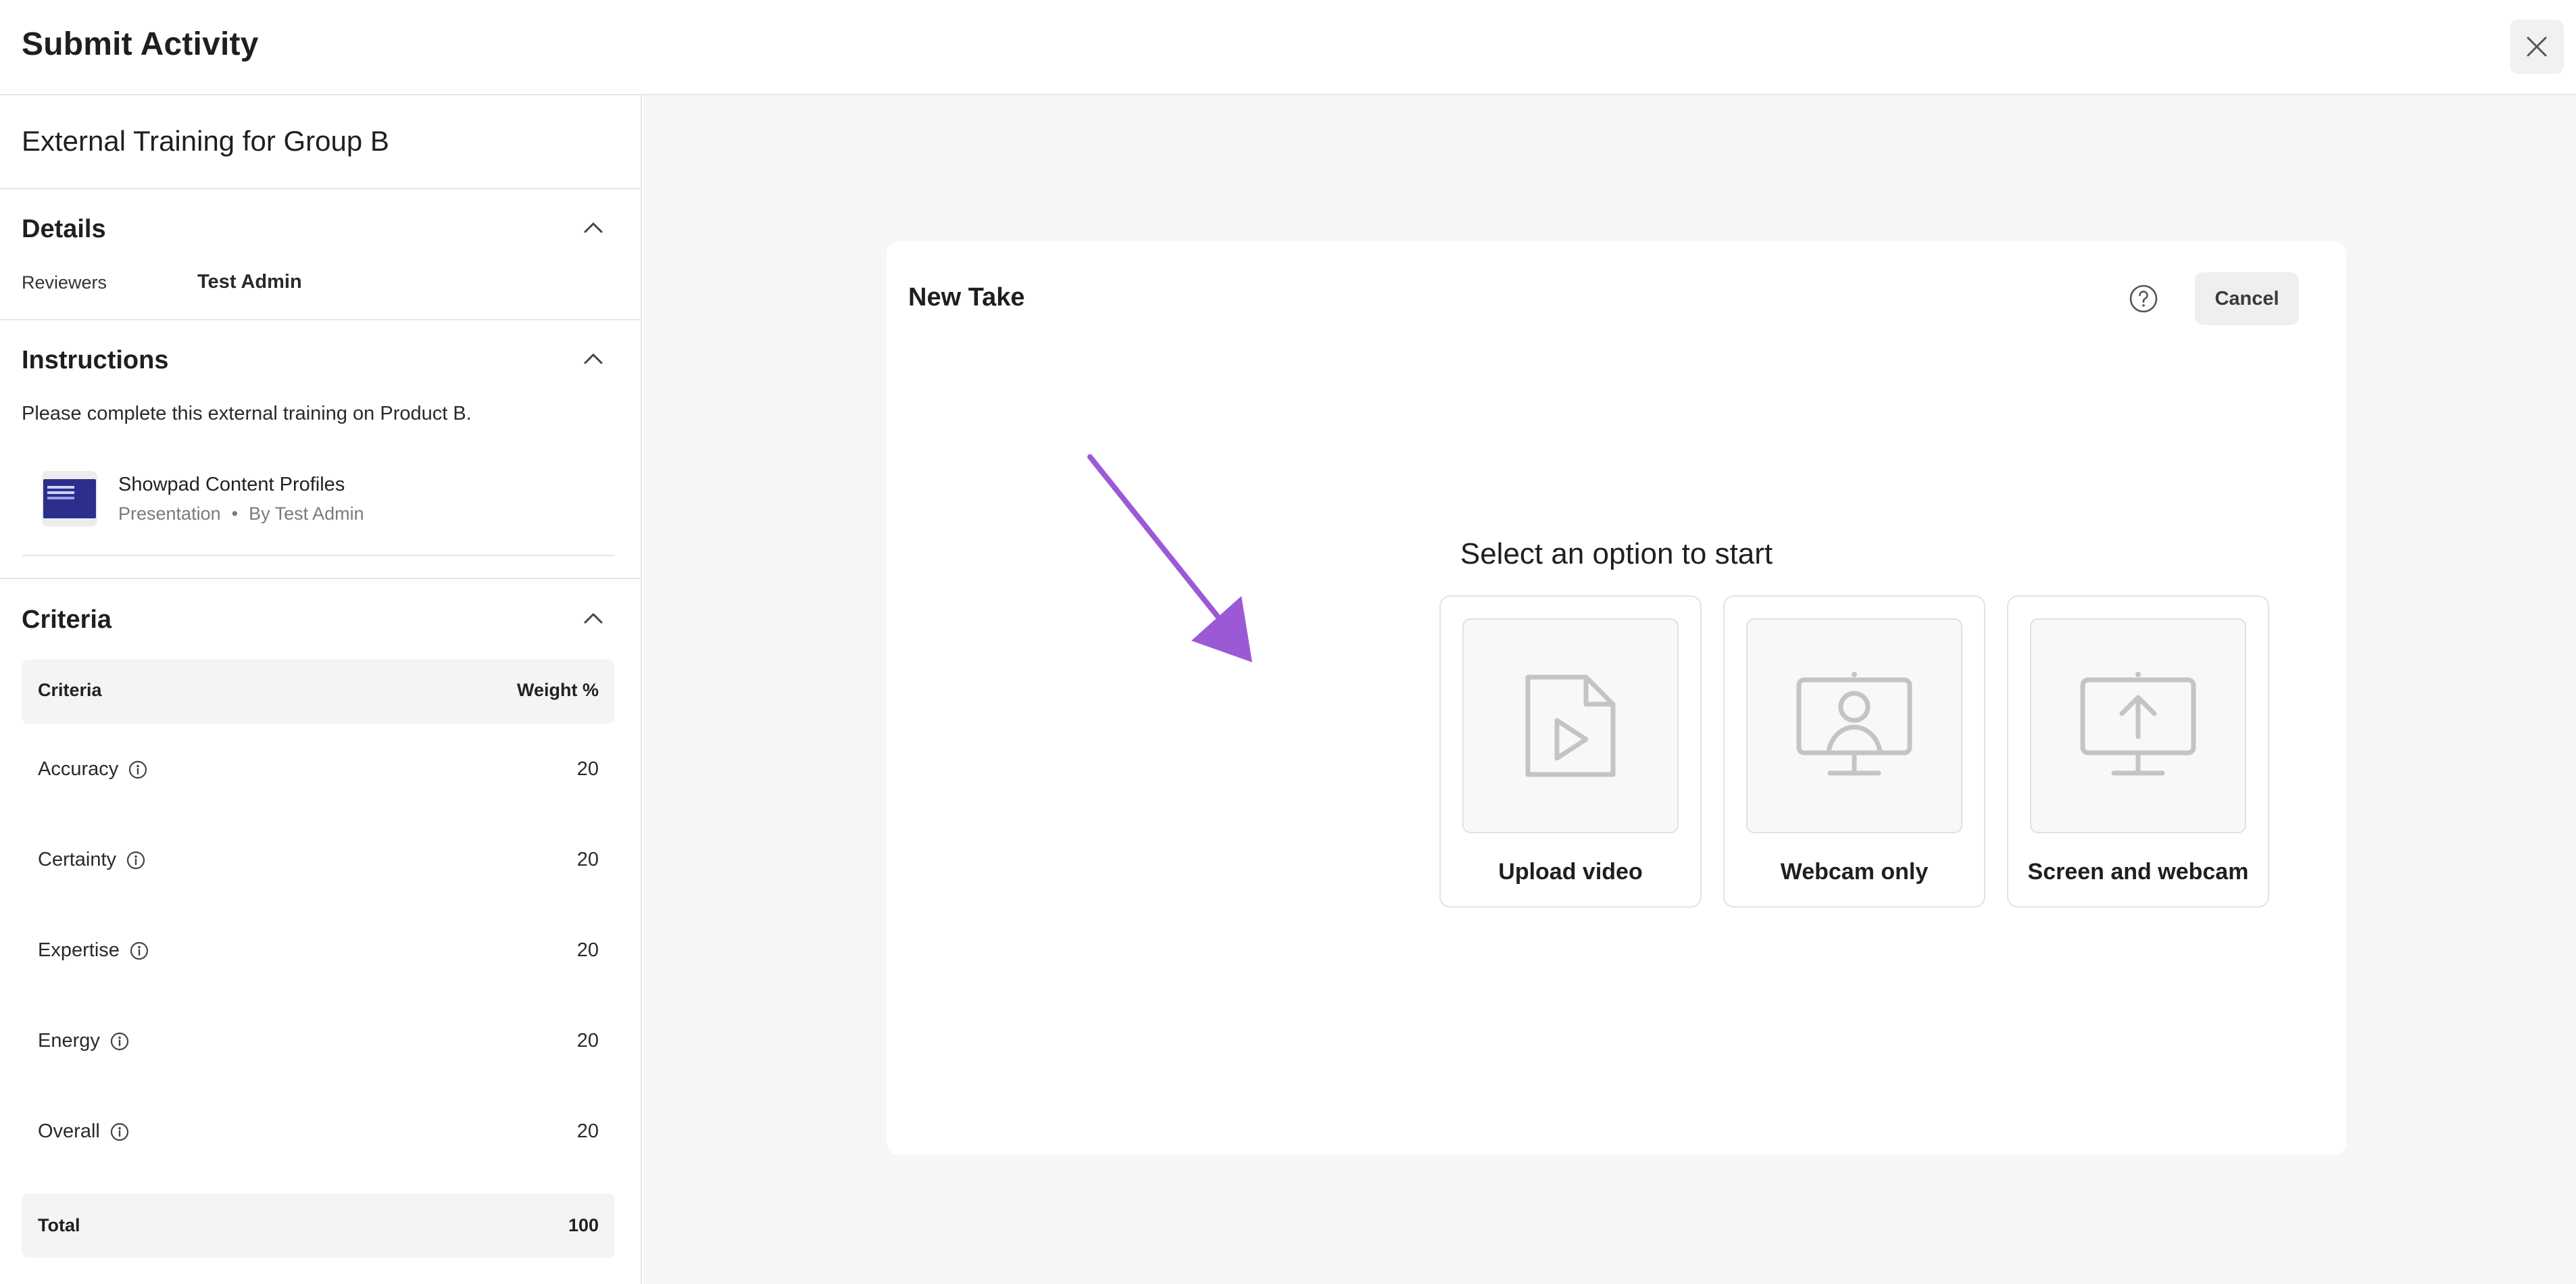  I want to click on close-icon, so click(2537, 46).